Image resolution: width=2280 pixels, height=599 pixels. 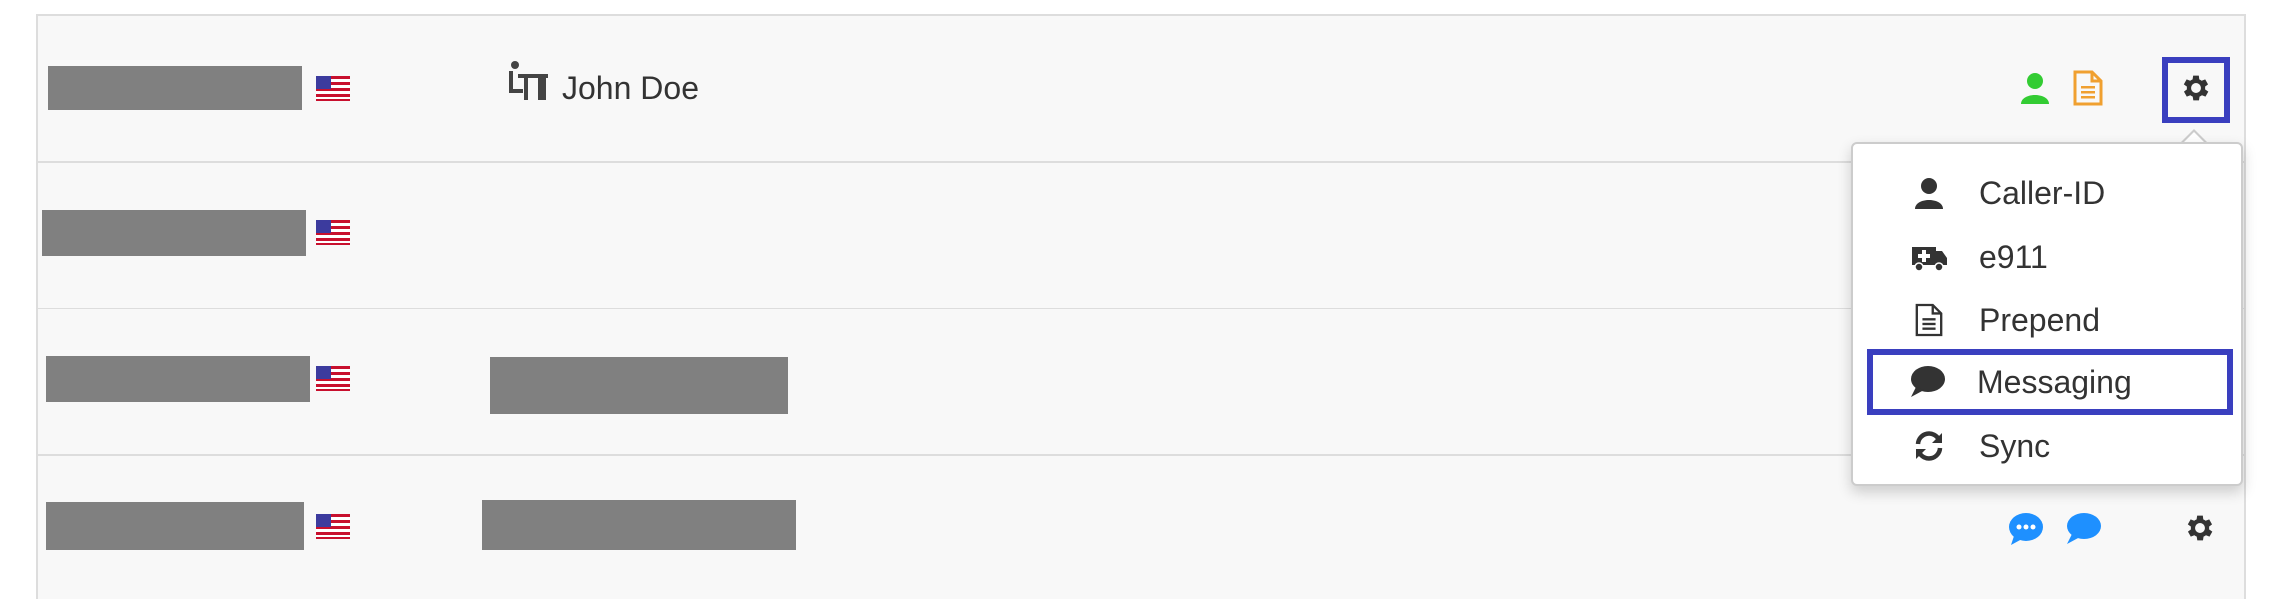 I want to click on settings-dropdown-menu: Caller-ID e911 Prepend Messaging Sync, so click(x=2047, y=314).